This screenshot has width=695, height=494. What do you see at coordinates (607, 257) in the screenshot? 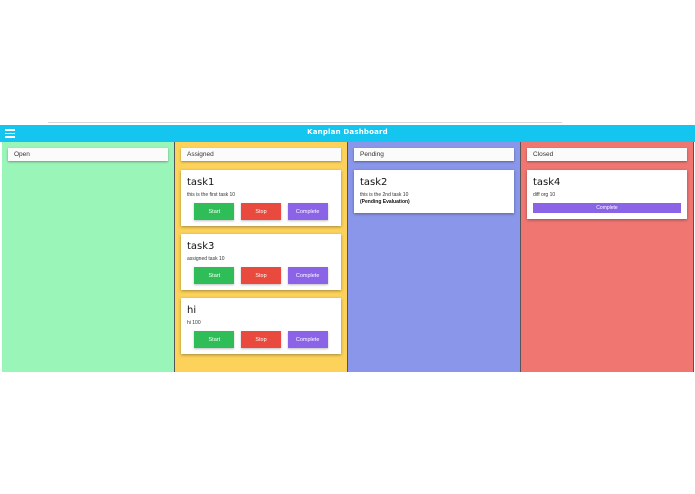
I see `column-closed: Closed task4 diff org 10 Complete` at bounding box center [607, 257].